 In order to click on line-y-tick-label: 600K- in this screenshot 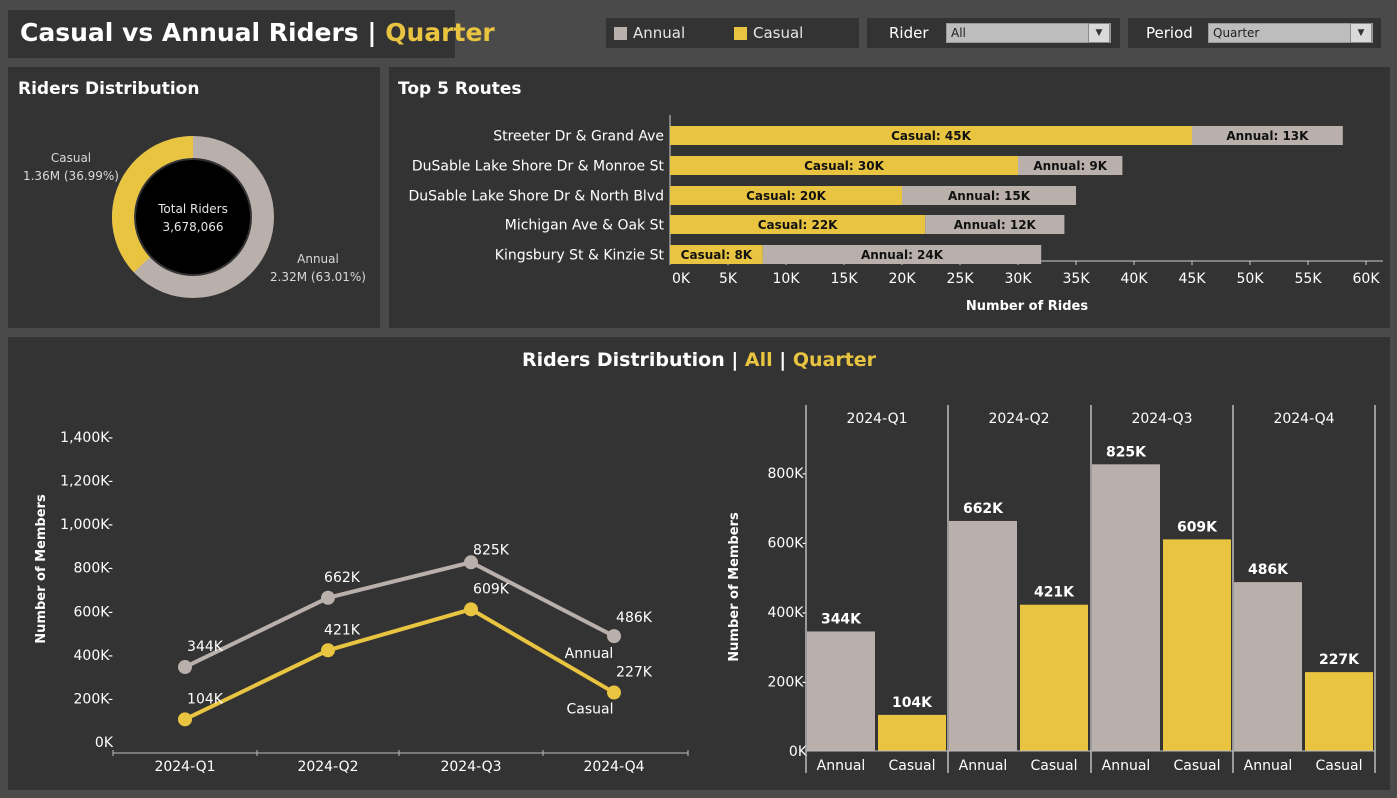, I will do `click(93, 612)`.